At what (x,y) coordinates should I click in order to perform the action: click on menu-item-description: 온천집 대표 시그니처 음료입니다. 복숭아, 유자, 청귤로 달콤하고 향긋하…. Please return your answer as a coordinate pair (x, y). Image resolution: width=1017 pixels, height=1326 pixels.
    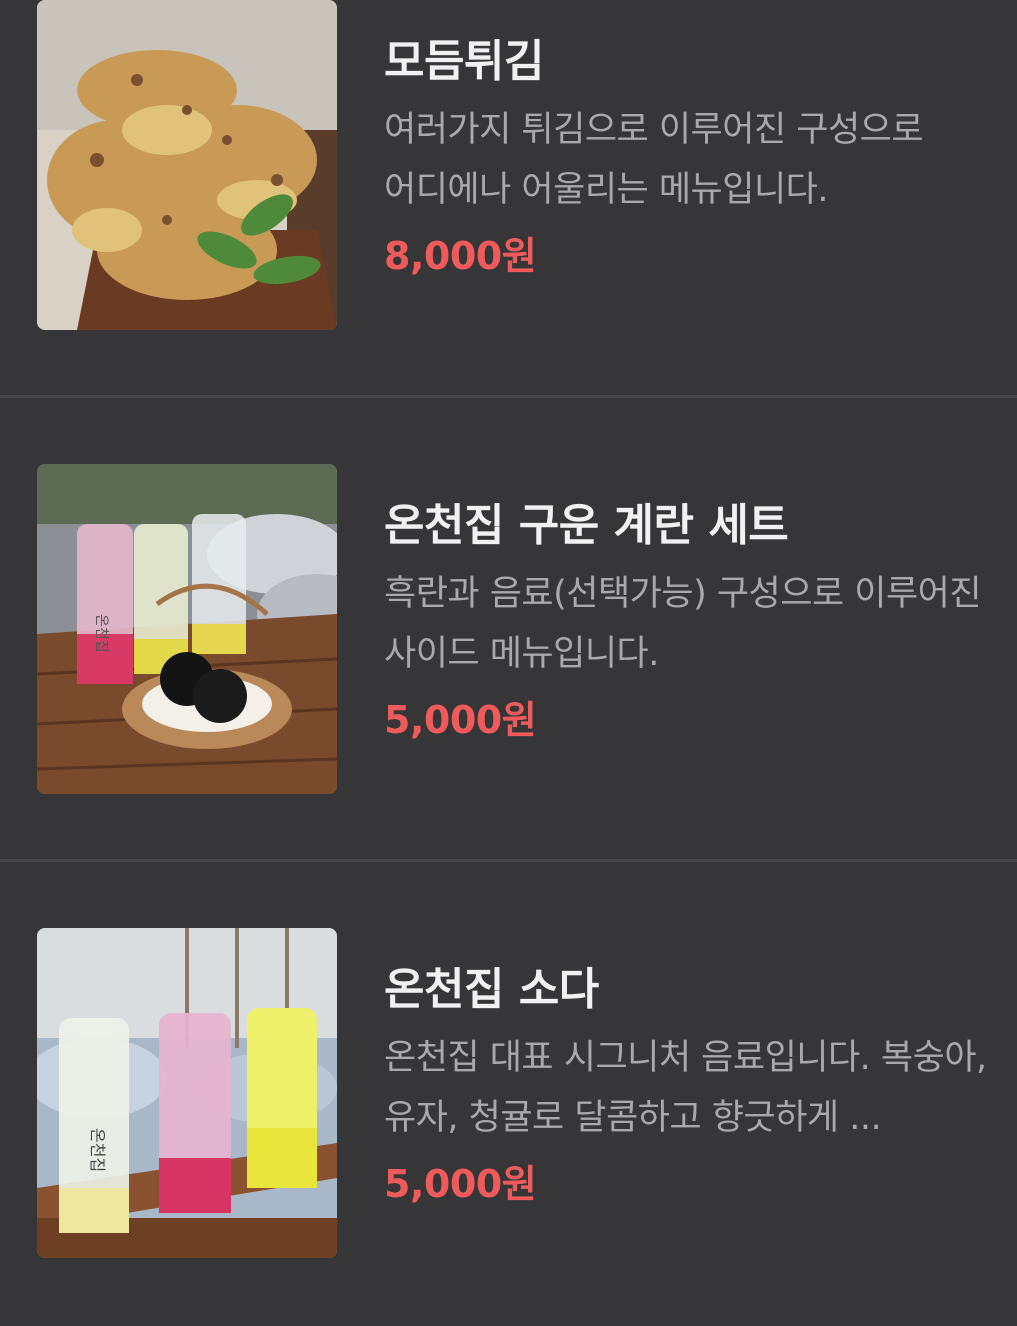
    Looking at the image, I should click on (685, 1088).